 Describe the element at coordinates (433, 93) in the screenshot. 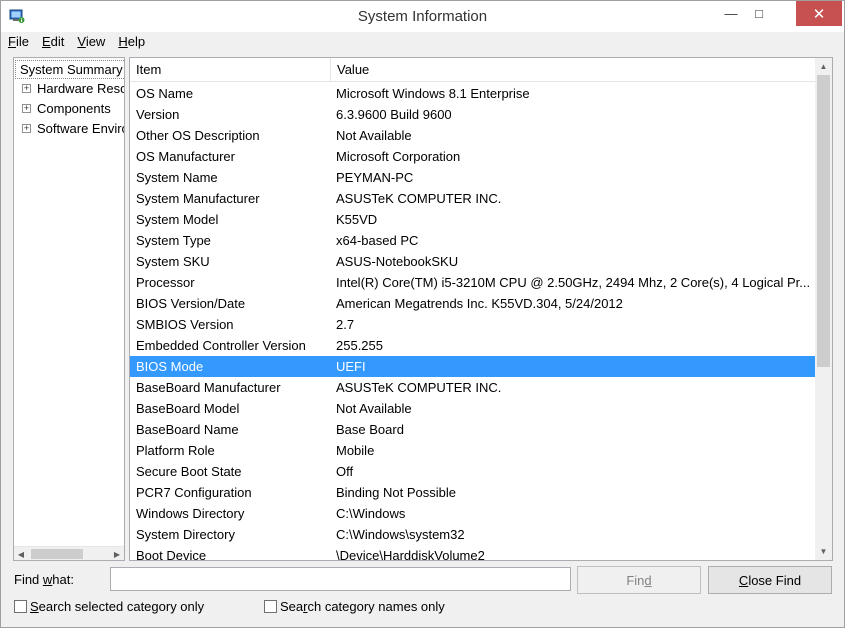

I see `row-value-cell: Microsoft Windows 8.1 Enterprise` at that location.